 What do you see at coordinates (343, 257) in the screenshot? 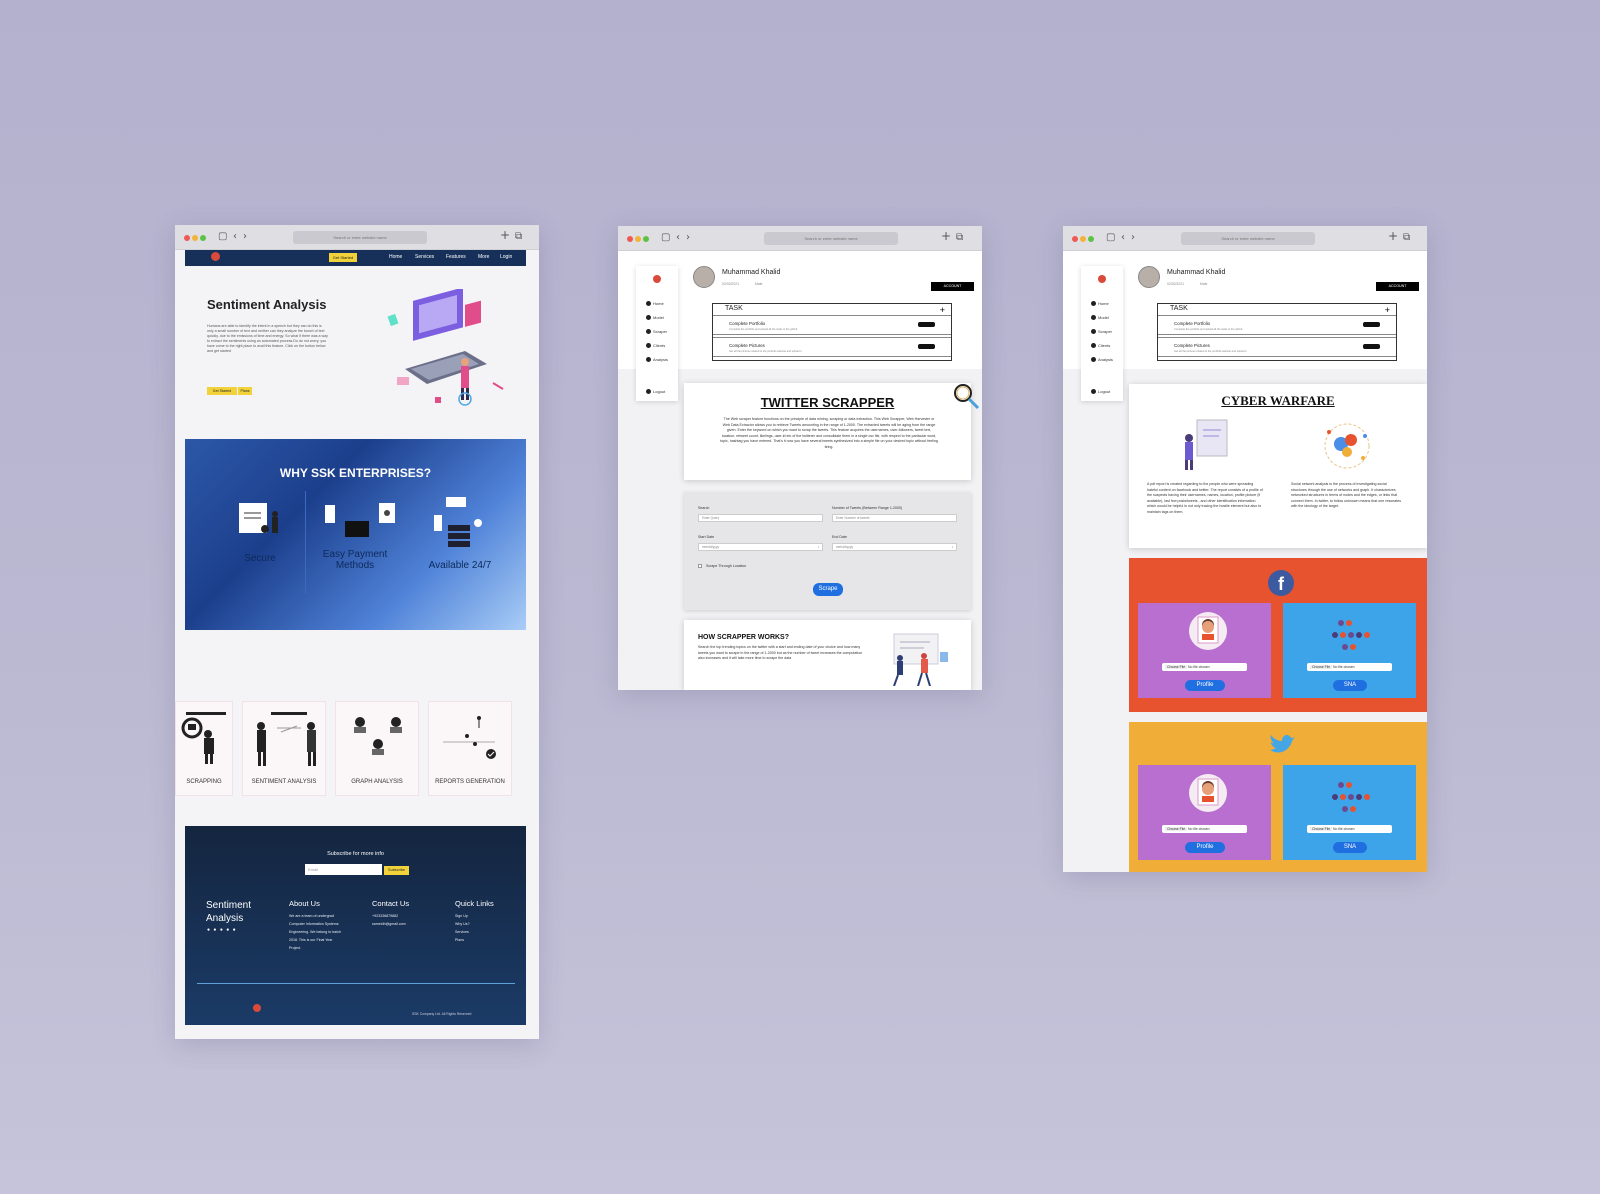
I see `nav-get-started-button: Get Started` at bounding box center [343, 257].